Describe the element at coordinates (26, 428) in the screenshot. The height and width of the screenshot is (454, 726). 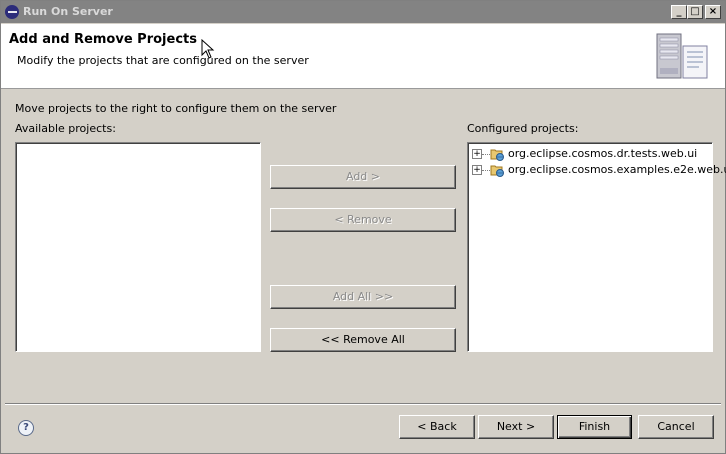
I see `help-icon: ?` at that location.